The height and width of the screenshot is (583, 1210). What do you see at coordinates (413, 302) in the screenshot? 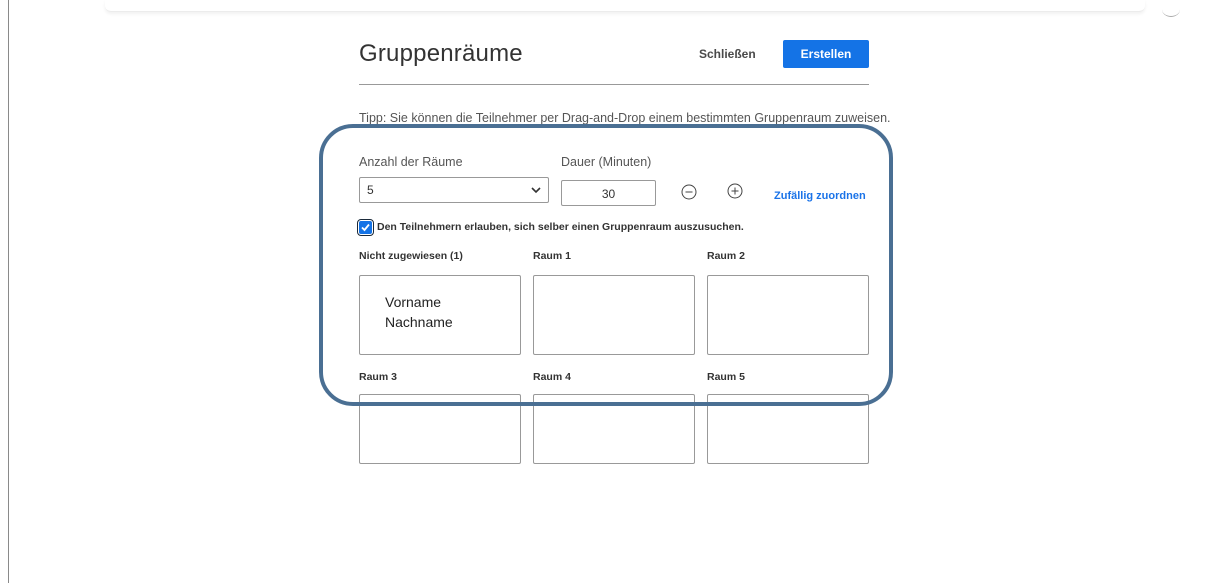
I see `participant-first-name: Vorname` at bounding box center [413, 302].